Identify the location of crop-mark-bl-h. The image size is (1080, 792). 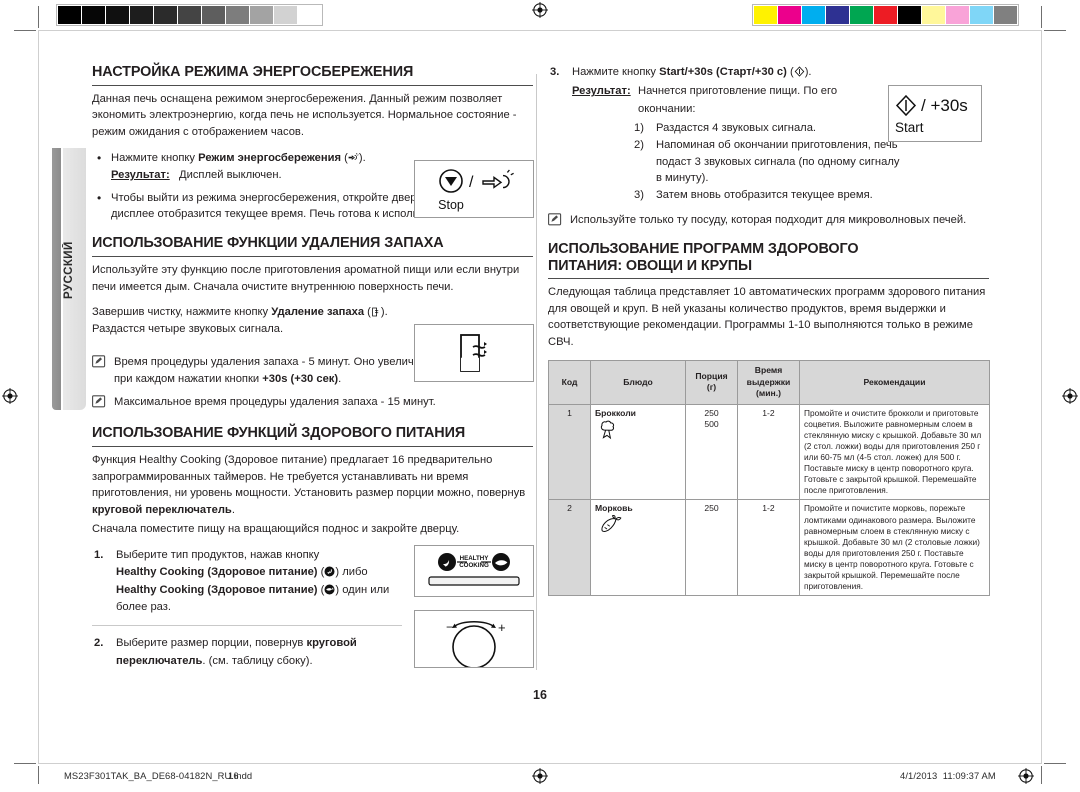
(25, 763).